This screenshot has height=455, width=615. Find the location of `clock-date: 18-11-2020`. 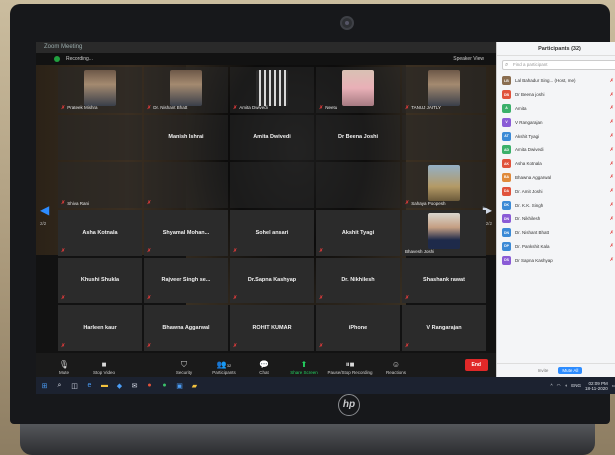

clock-date: 18-11-2020 is located at coordinates (596, 388).